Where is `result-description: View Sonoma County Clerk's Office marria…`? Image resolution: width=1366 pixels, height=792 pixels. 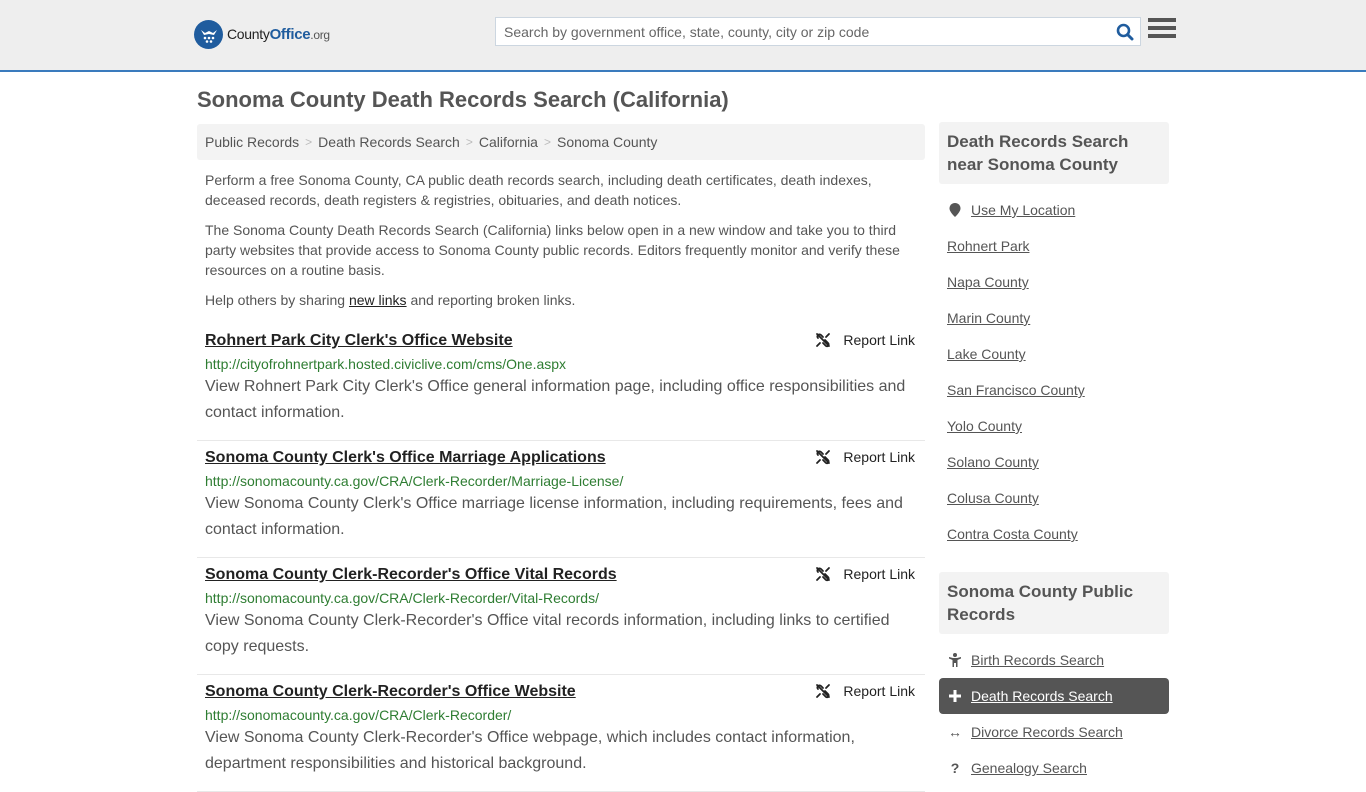
result-description: View Sonoma County Clerk's Office marria… is located at coordinates (554, 516).